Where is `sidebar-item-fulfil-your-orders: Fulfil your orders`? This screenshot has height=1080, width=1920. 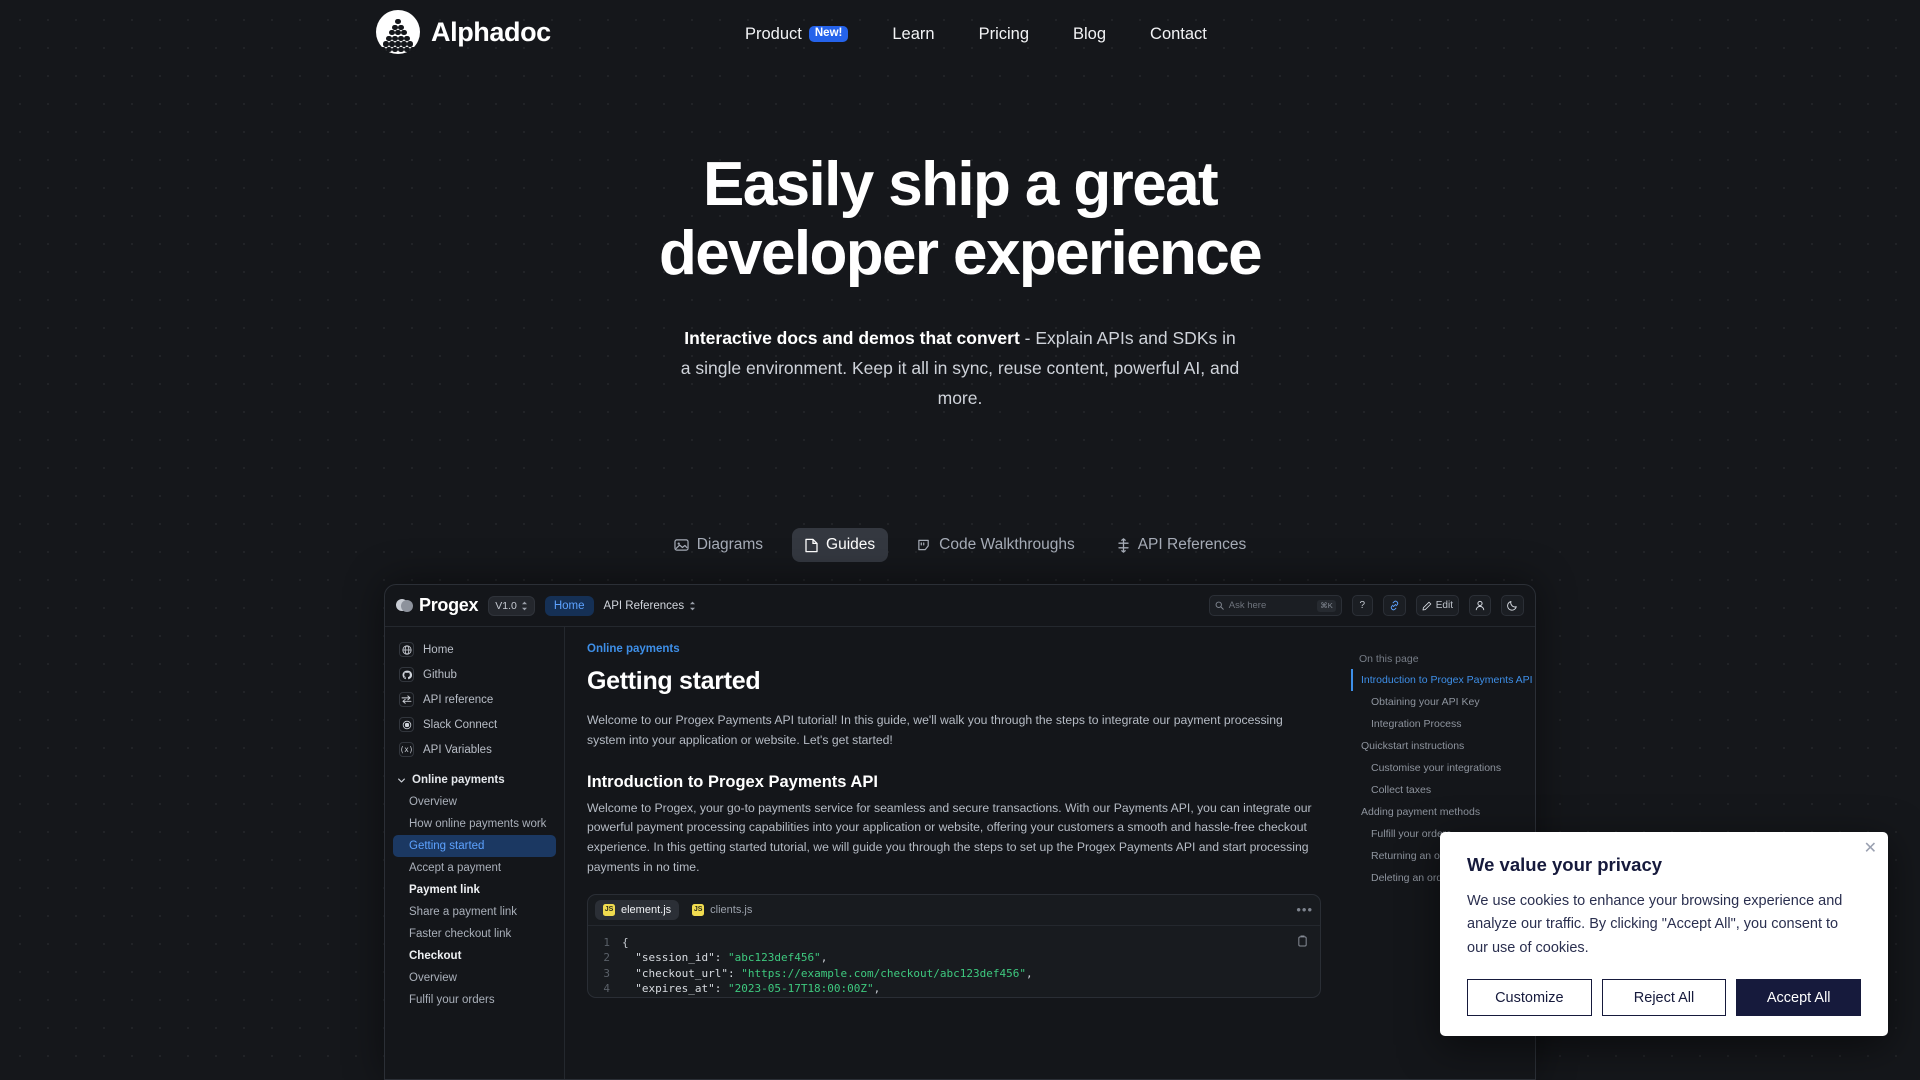 sidebar-item-fulfil-your-orders: Fulfil your orders is located at coordinates (474, 1000).